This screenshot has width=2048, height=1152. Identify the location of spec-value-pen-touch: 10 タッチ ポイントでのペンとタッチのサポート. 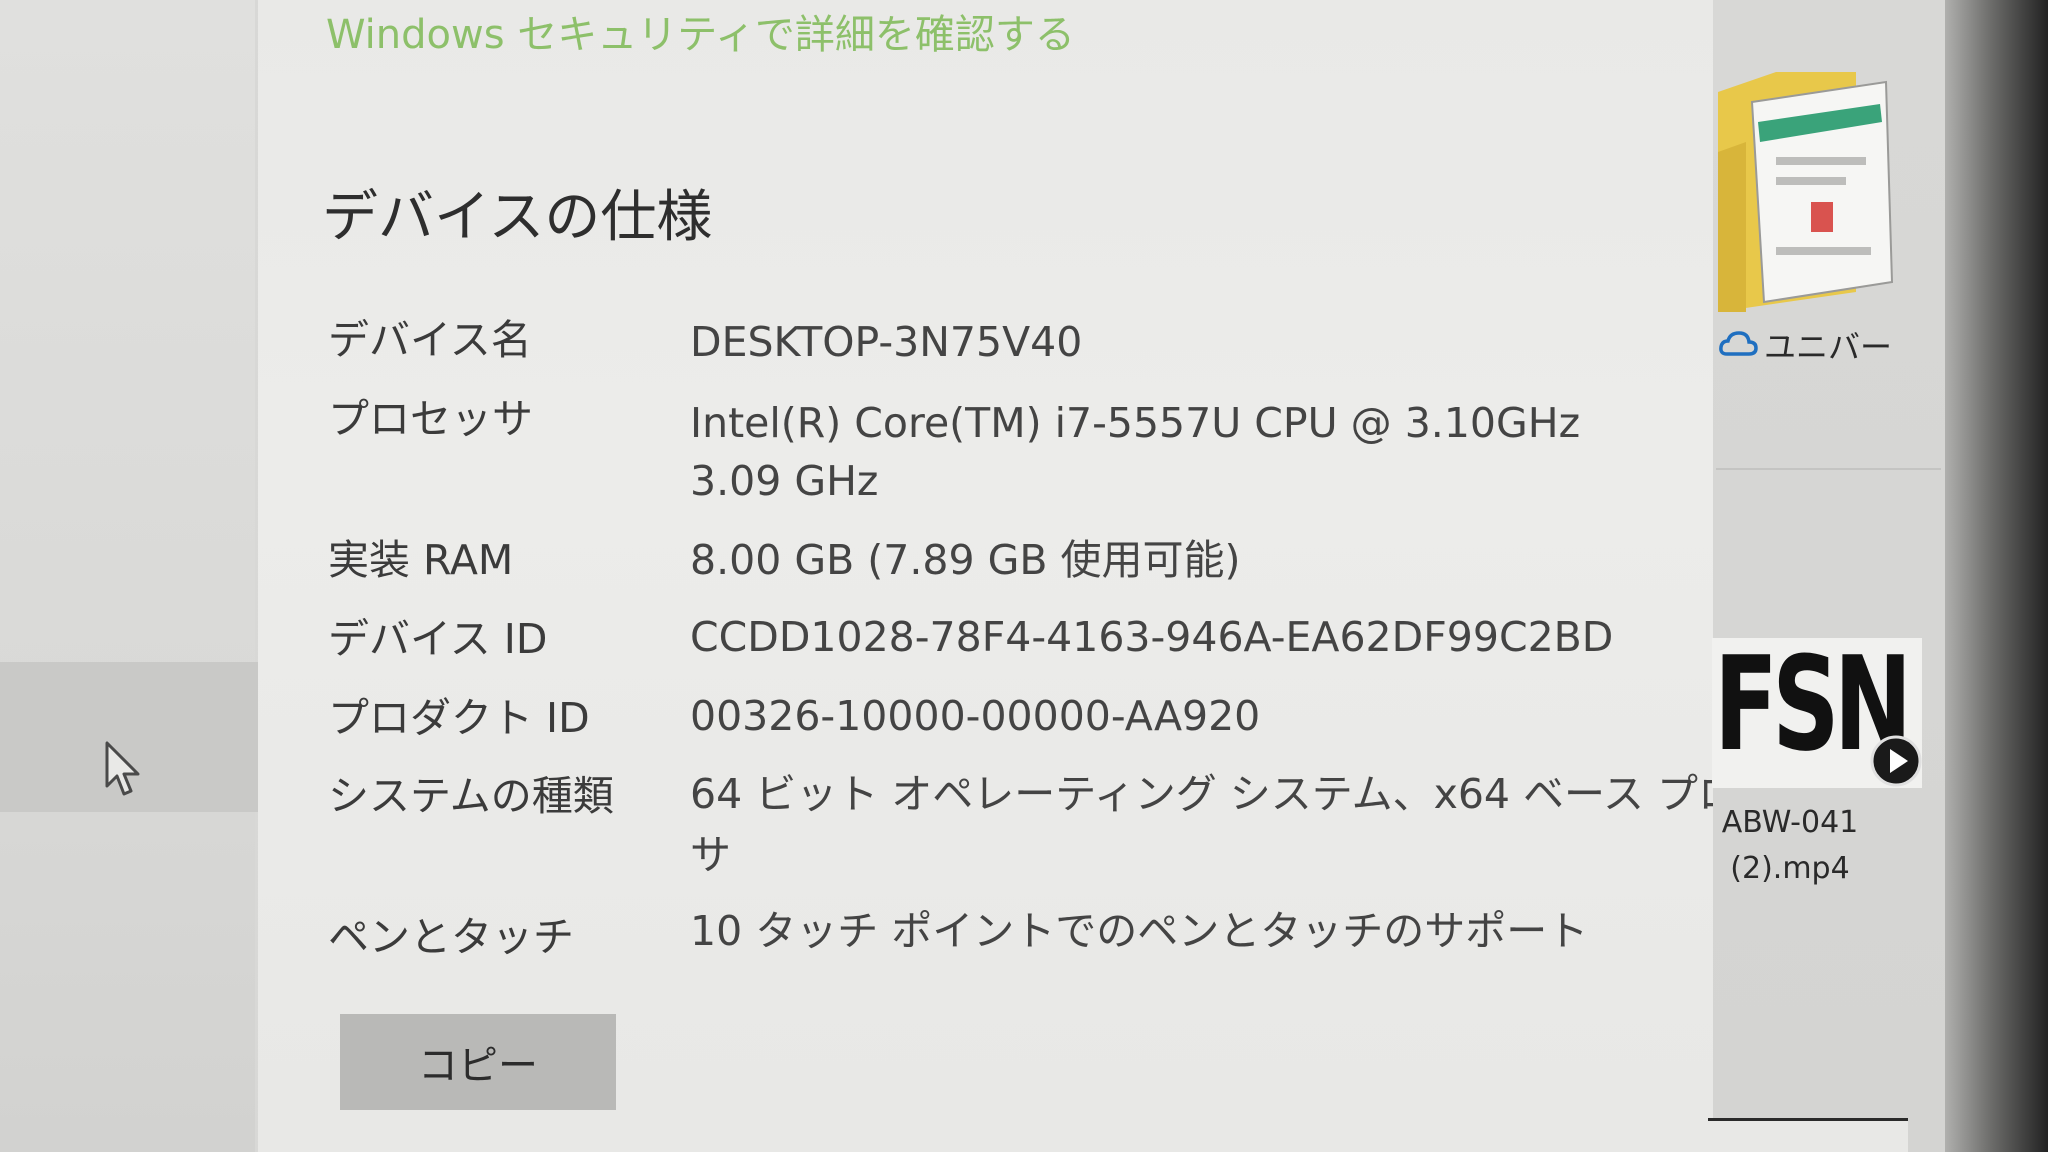
(1139, 931).